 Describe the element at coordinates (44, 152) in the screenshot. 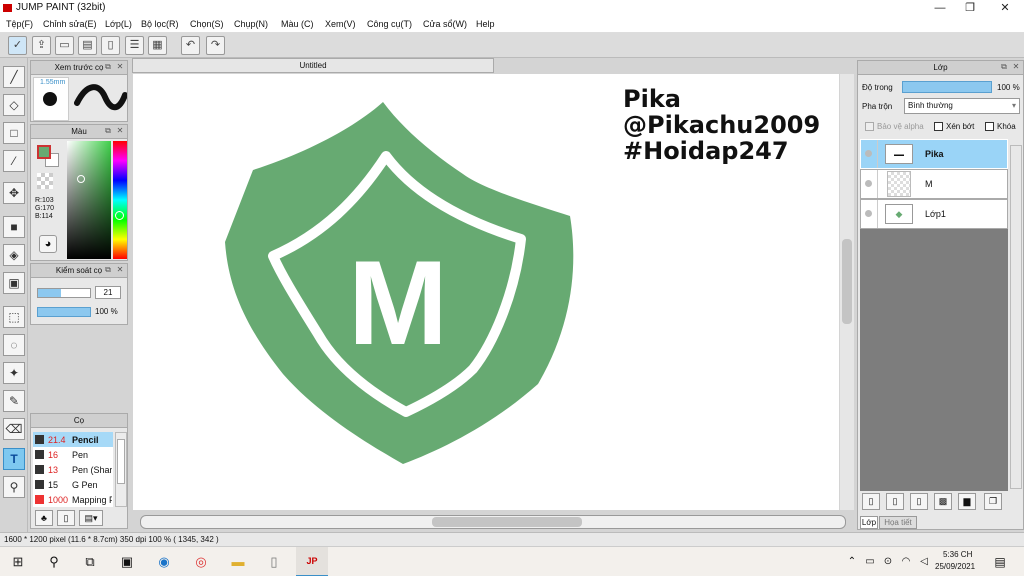

I see `foreground-color-swatch` at that location.